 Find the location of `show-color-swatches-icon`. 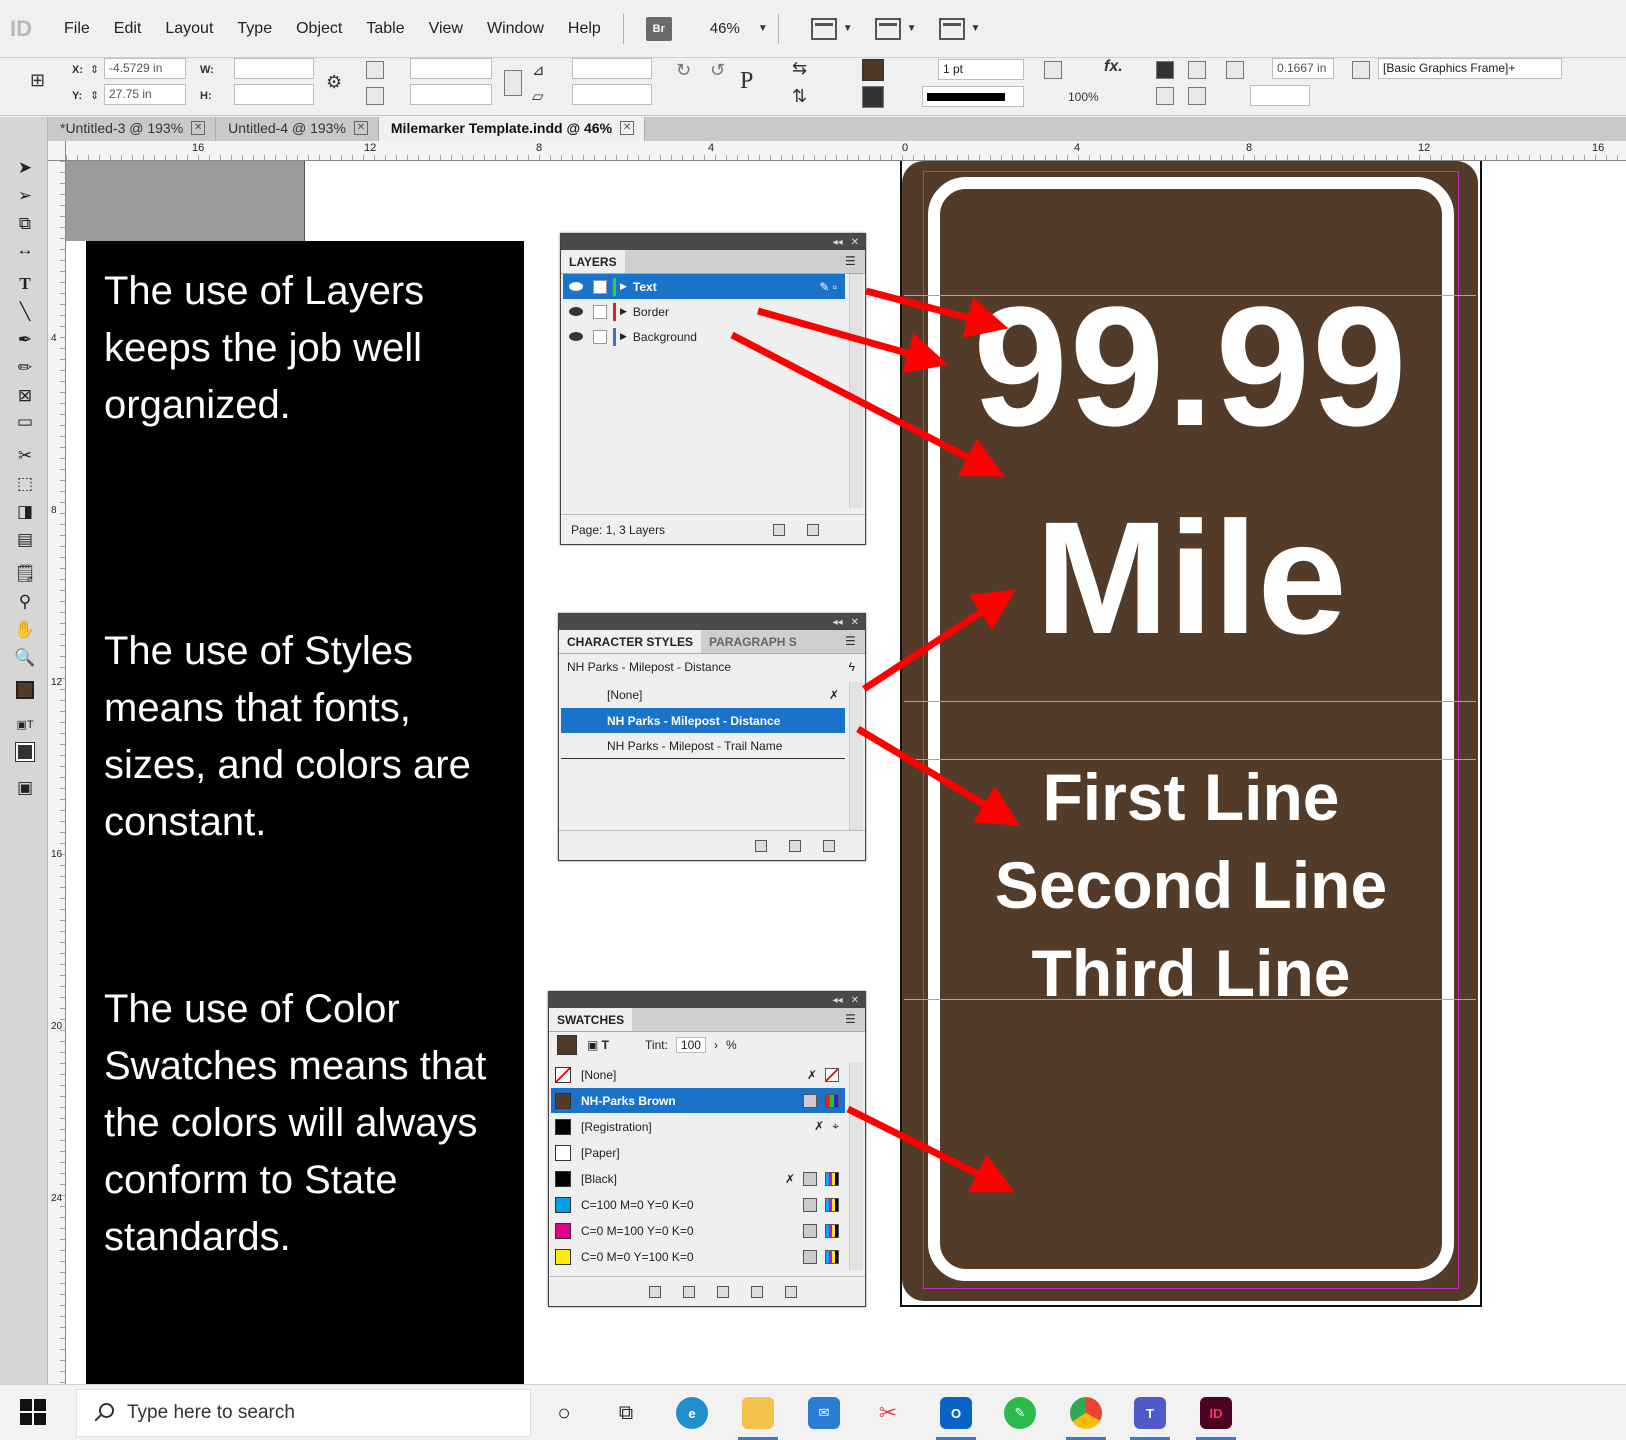

show-color-swatches-icon is located at coordinates (689, 1291).